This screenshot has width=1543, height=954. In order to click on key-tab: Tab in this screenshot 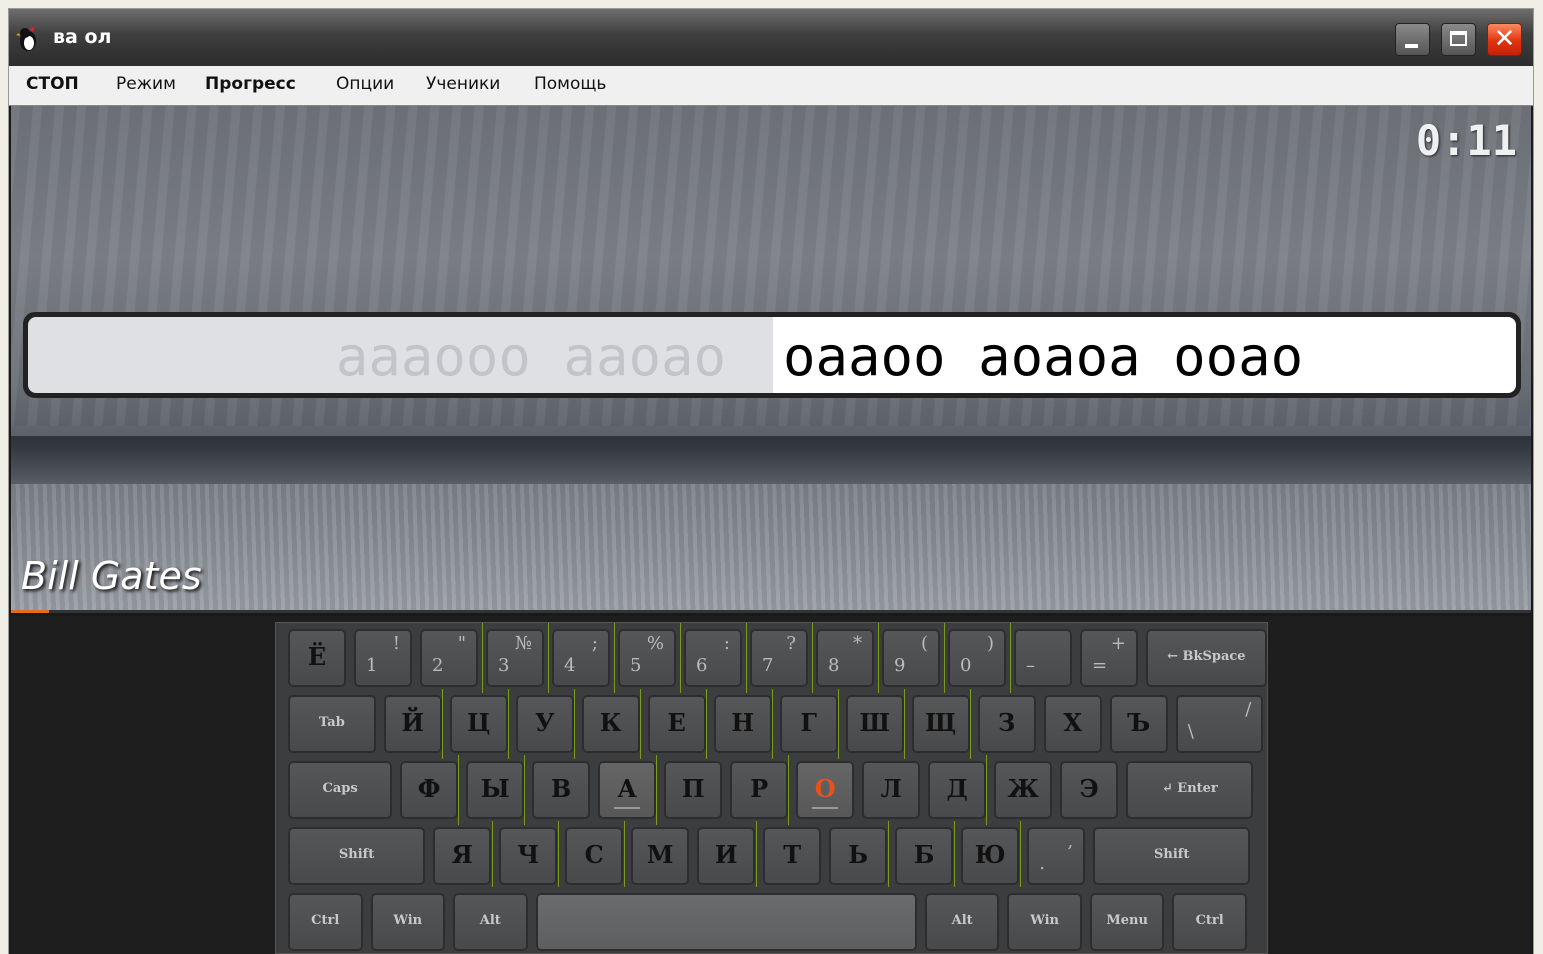, I will do `click(332, 724)`.